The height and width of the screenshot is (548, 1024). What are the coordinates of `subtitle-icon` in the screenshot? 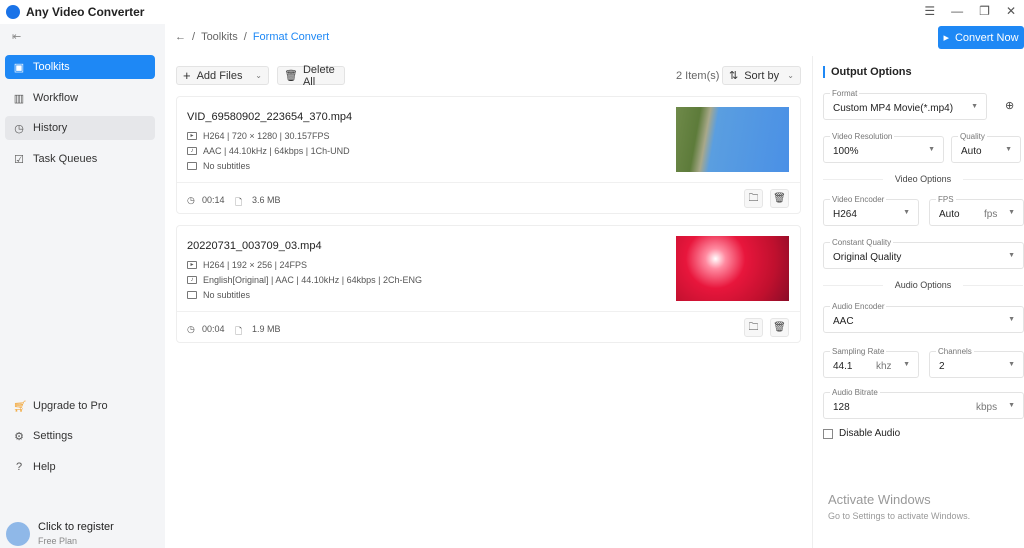 It's located at (192, 166).